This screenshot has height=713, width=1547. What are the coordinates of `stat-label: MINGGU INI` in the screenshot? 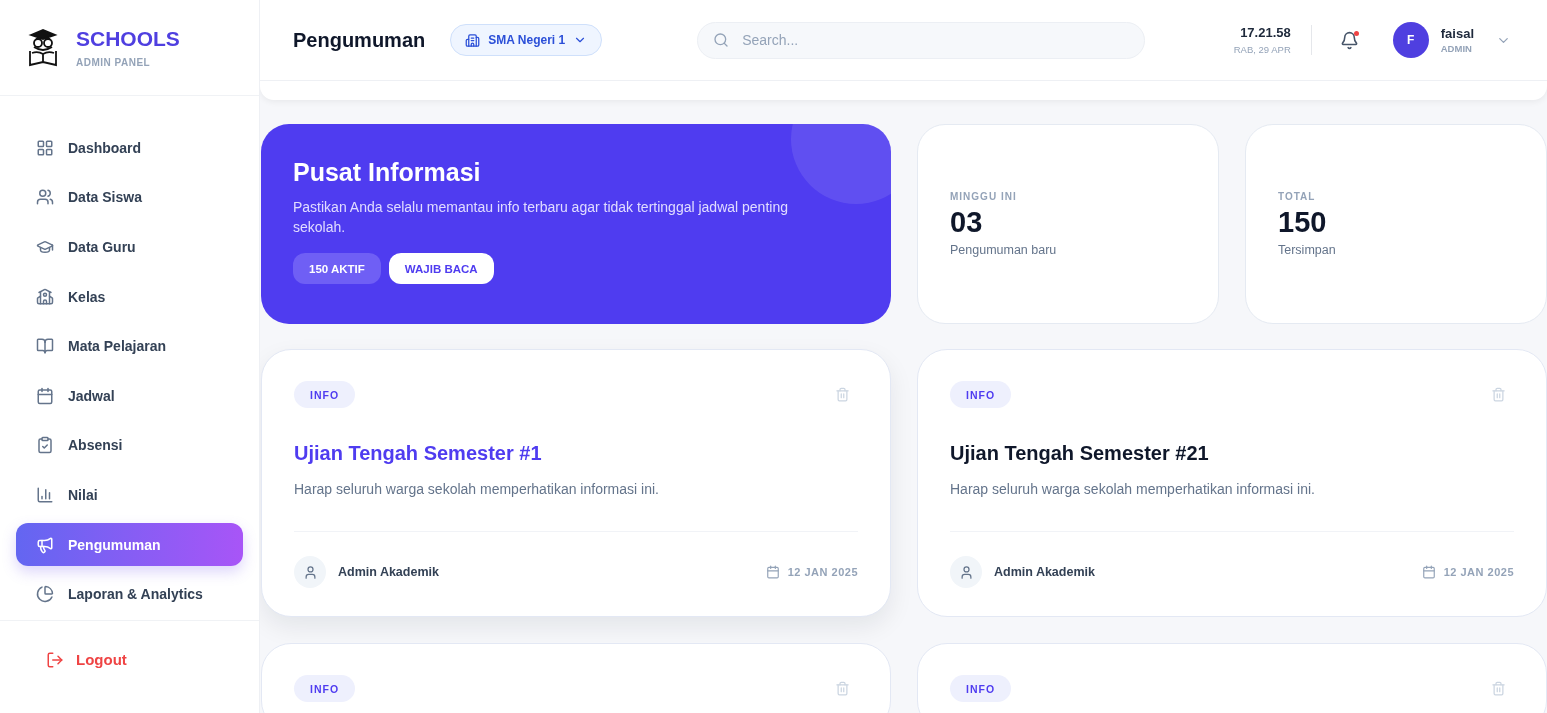 It's located at (984, 196).